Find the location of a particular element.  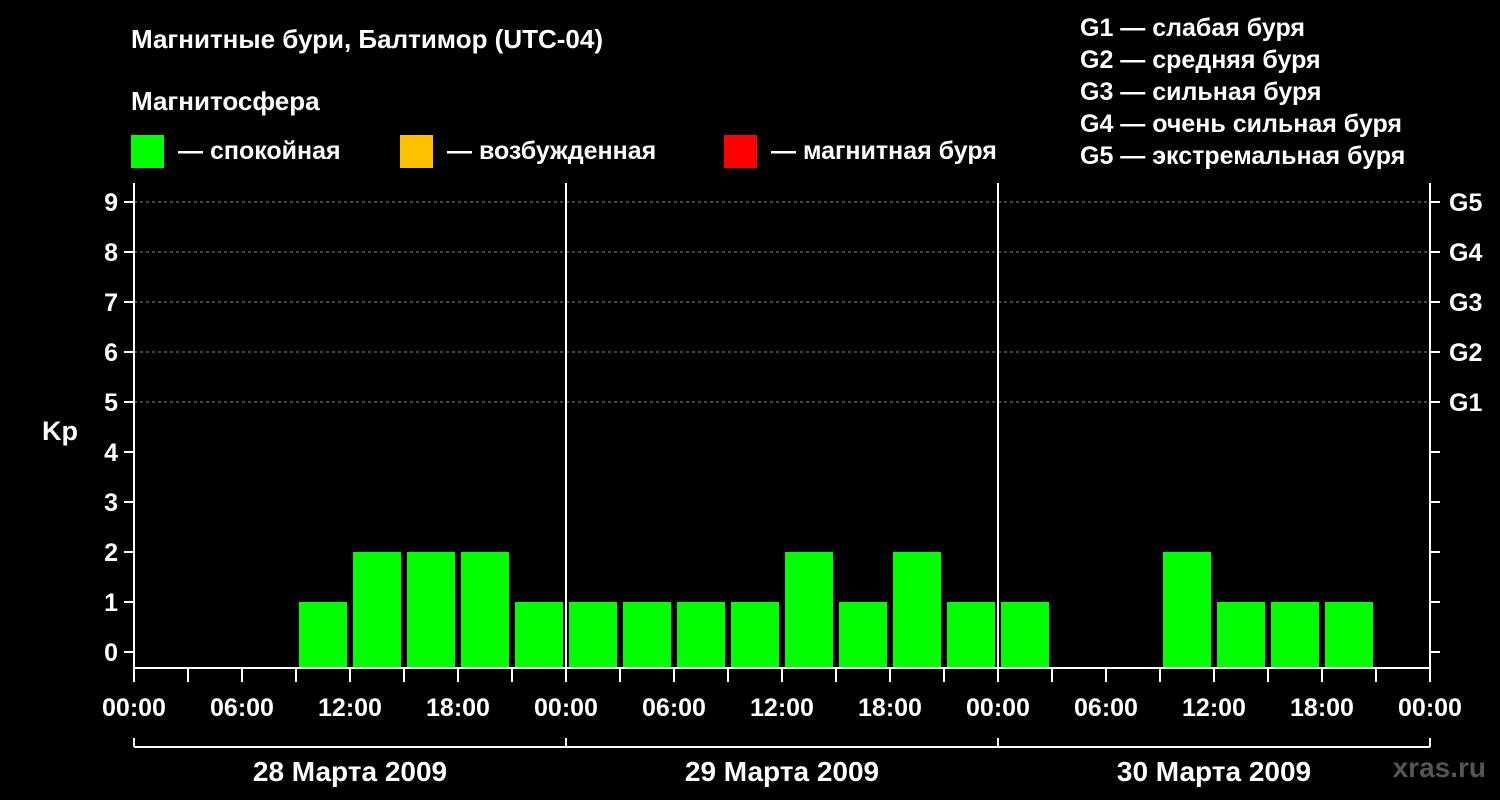

y-tick-label: 0 is located at coordinates (111, 653).